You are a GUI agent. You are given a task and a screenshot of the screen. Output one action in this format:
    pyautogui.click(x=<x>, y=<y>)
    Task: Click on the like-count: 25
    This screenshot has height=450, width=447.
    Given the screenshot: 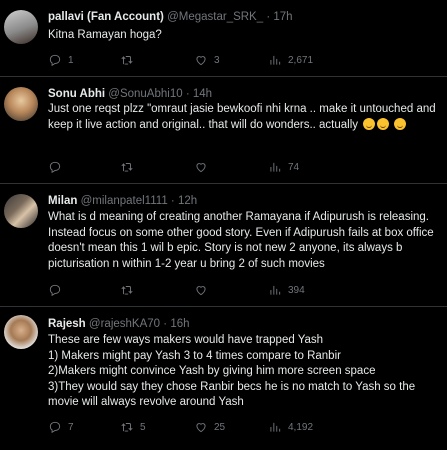 What is the action you would take?
    pyautogui.click(x=220, y=427)
    